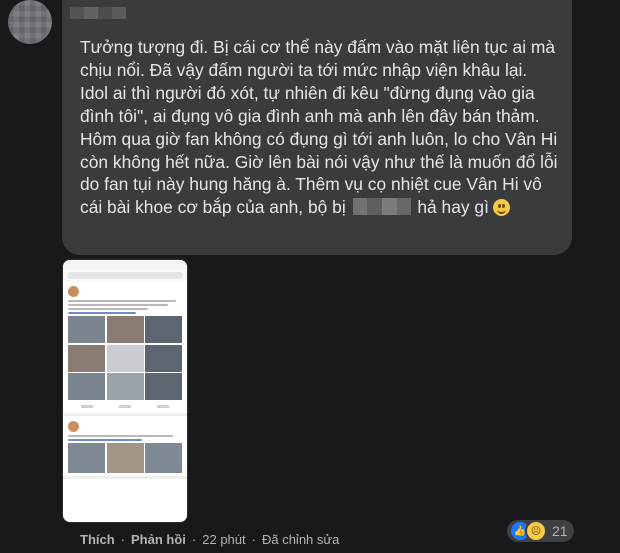 Image resolution: width=620 pixels, height=553 pixels. What do you see at coordinates (381, 207) in the screenshot?
I see `redacted-word` at bounding box center [381, 207].